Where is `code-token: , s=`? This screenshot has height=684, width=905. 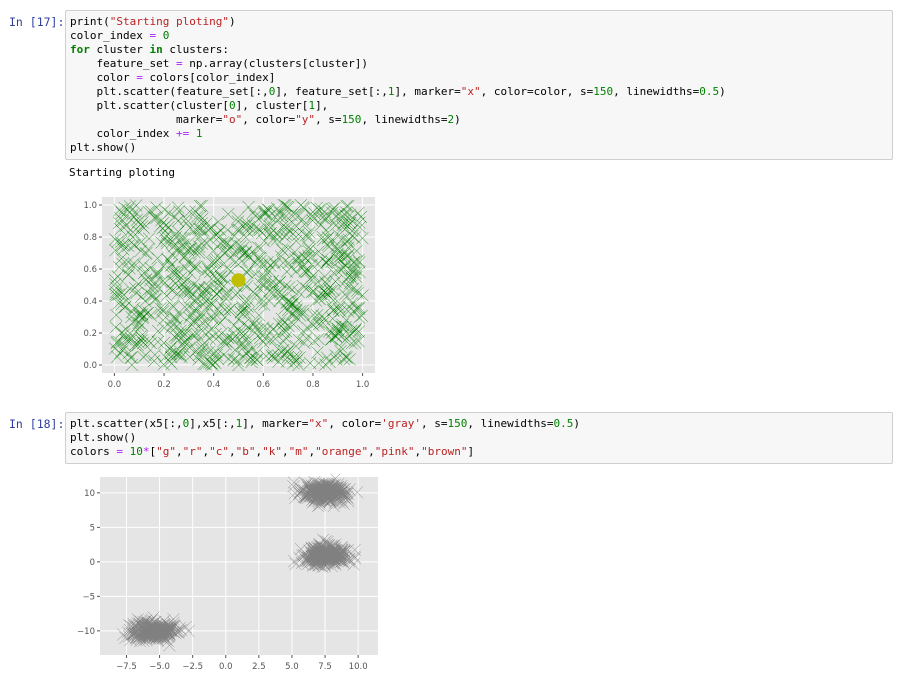 code-token: , s= is located at coordinates (328, 119).